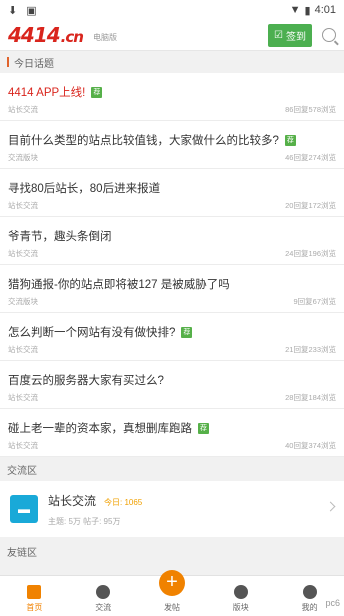 The image size is (344, 616). What do you see at coordinates (60, 237) in the screenshot?
I see `topic-title: 爷青节，趣头条倒闭` at bounding box center [60, 237].